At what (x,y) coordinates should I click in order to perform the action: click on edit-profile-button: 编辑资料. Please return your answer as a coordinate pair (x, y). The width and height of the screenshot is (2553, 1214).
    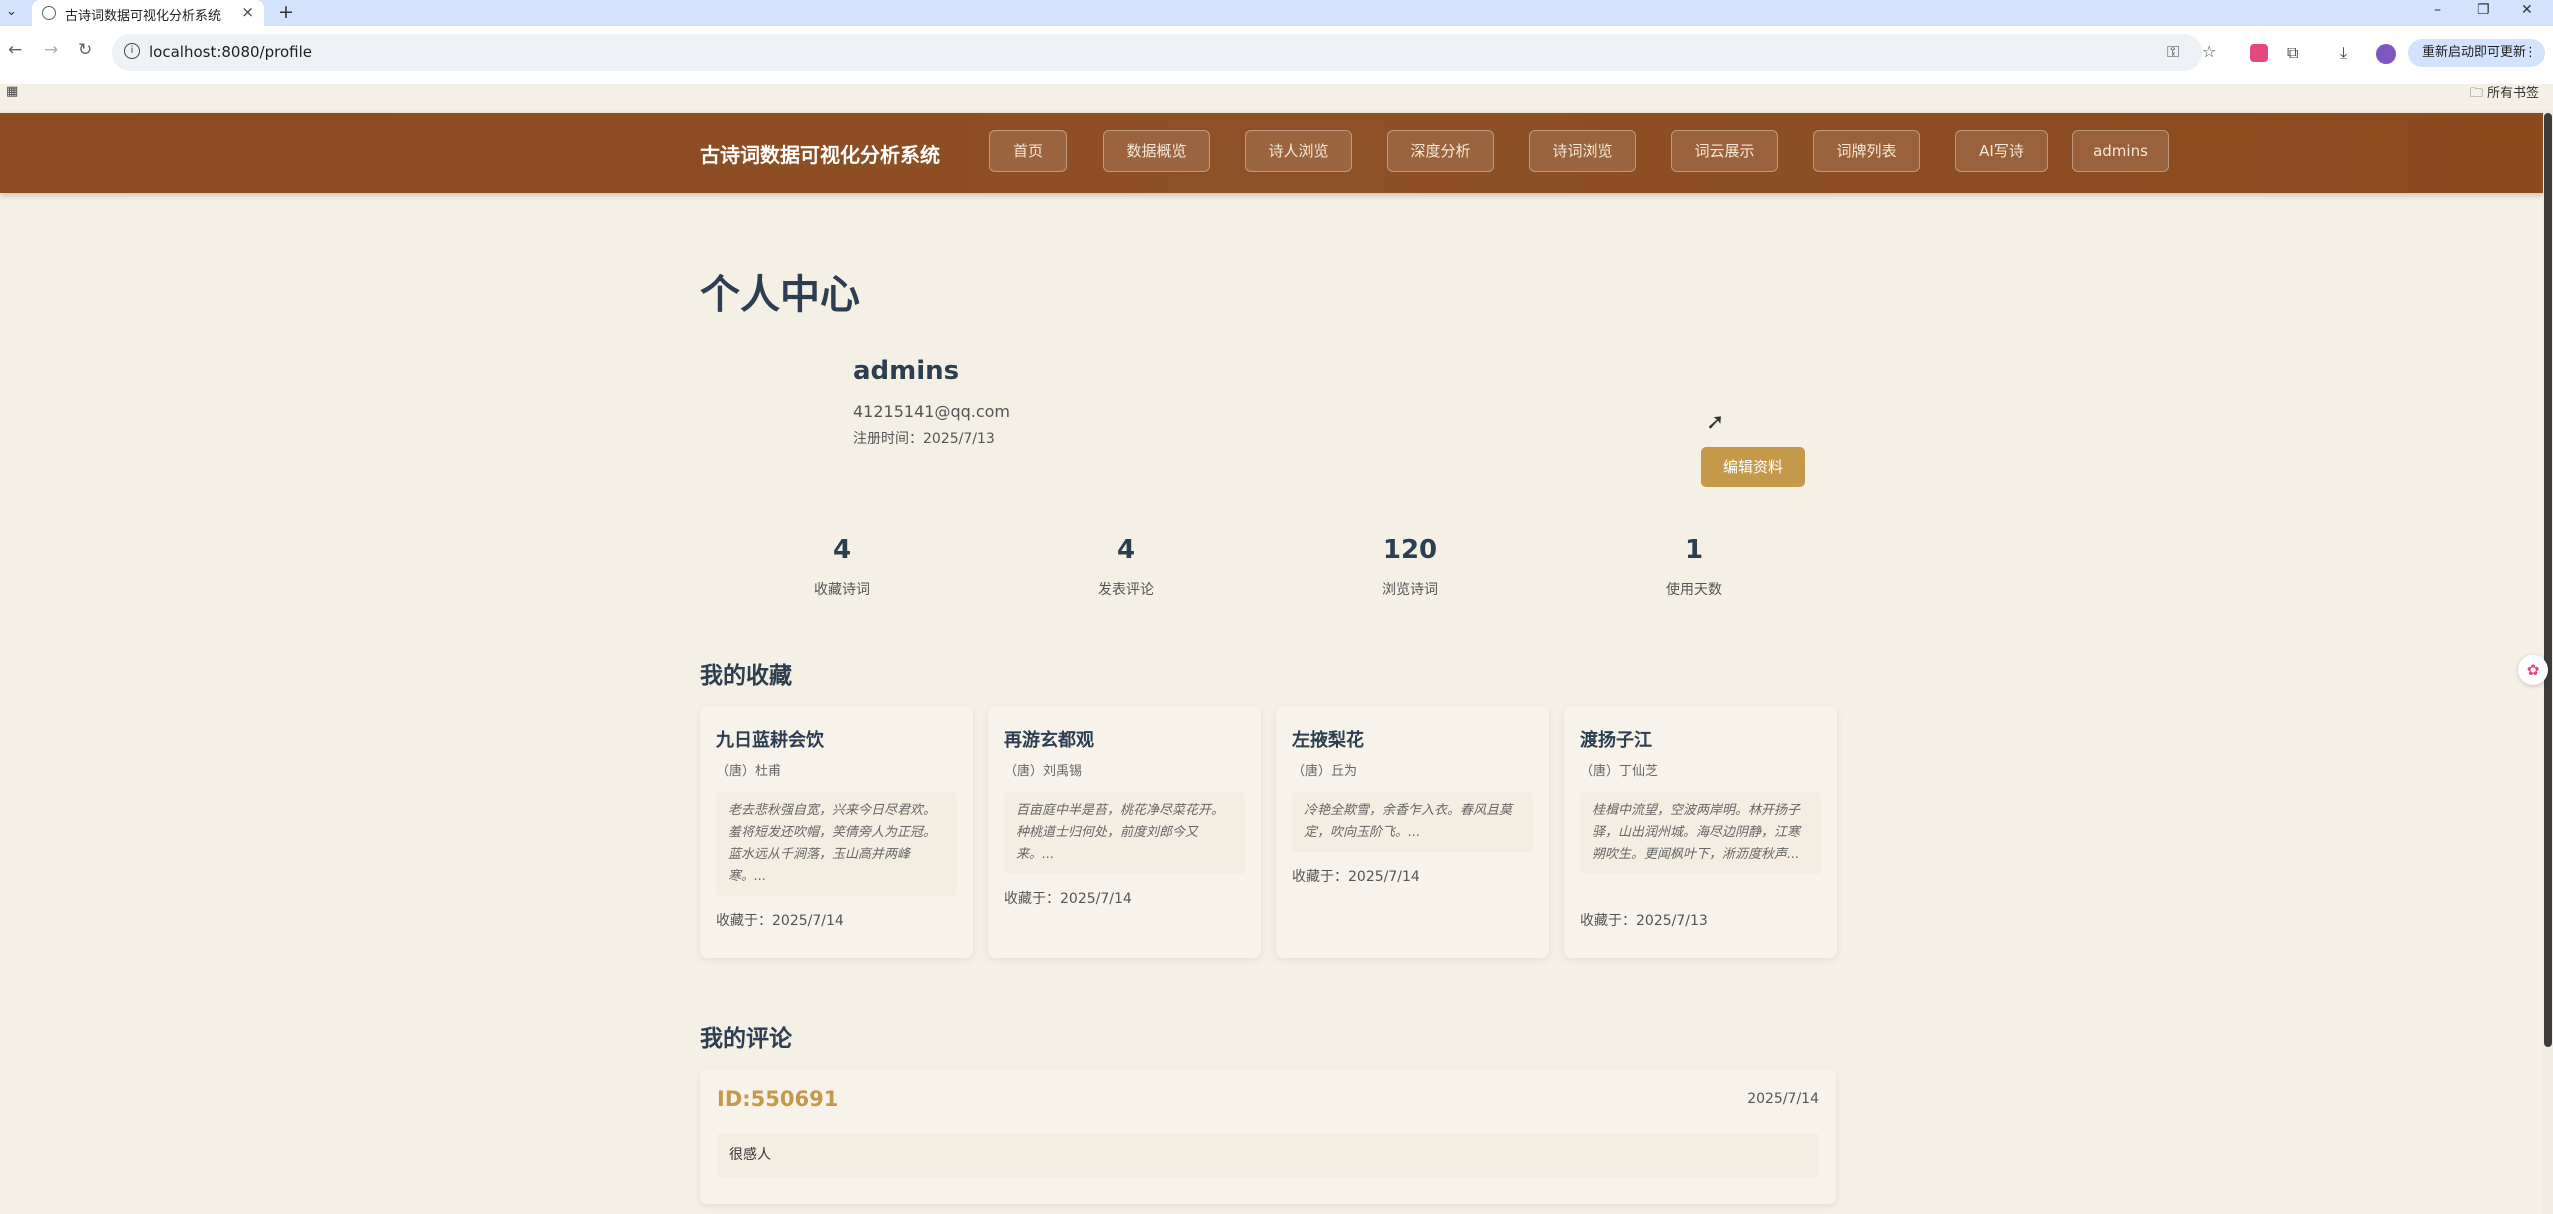
    Looking at the image, I should click on (1753, 467).